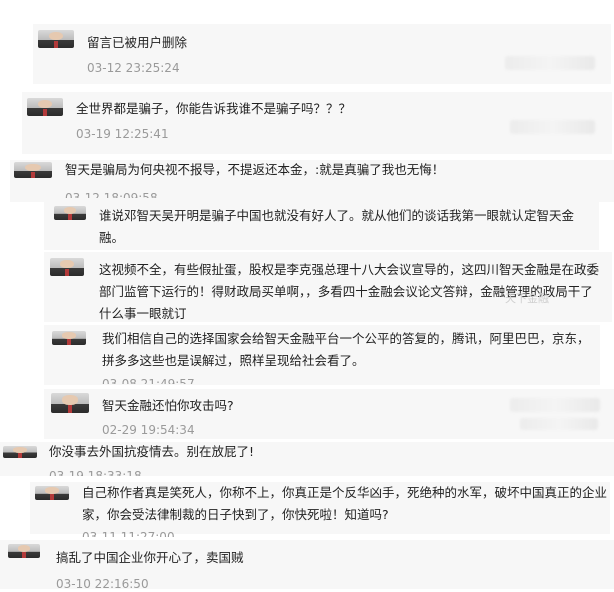 The image size is (614, 592). Describe the element at coordinates (111, 194) in the screenshot. I see `comment-time: 03-12 18:09:58` at that location.